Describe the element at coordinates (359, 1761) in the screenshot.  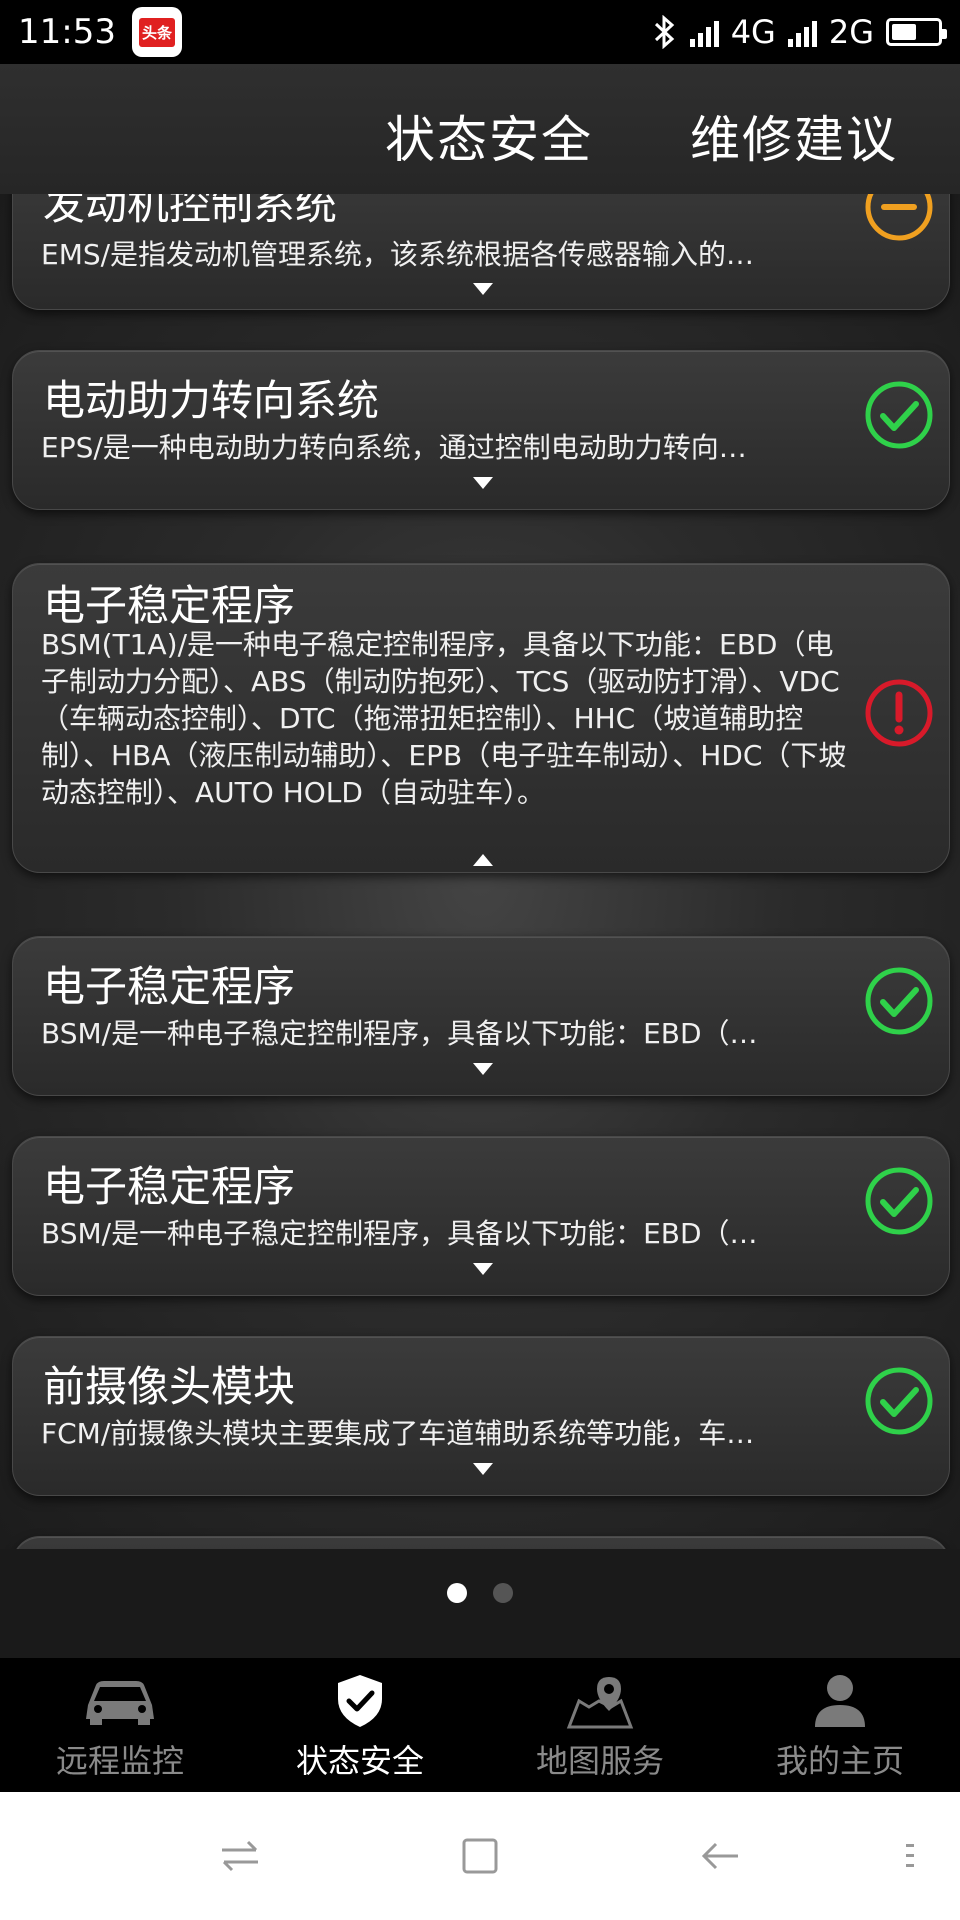
I see `nav-label: 状态安全` at that location.